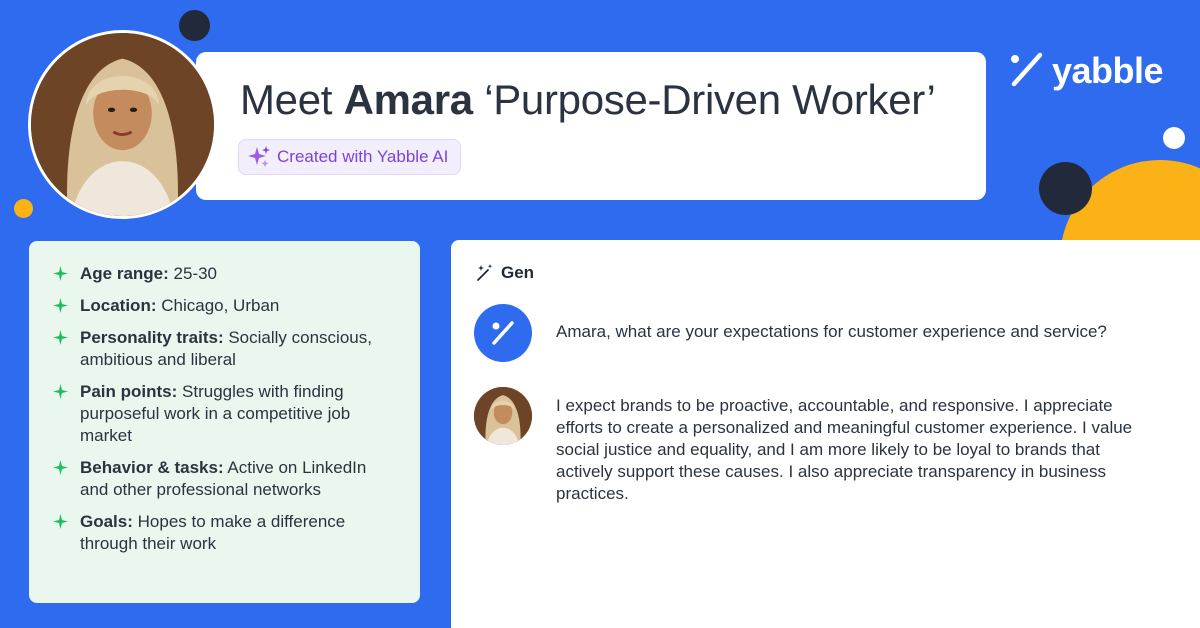  I want to click on persona-avatar-small, so click(503, 416).